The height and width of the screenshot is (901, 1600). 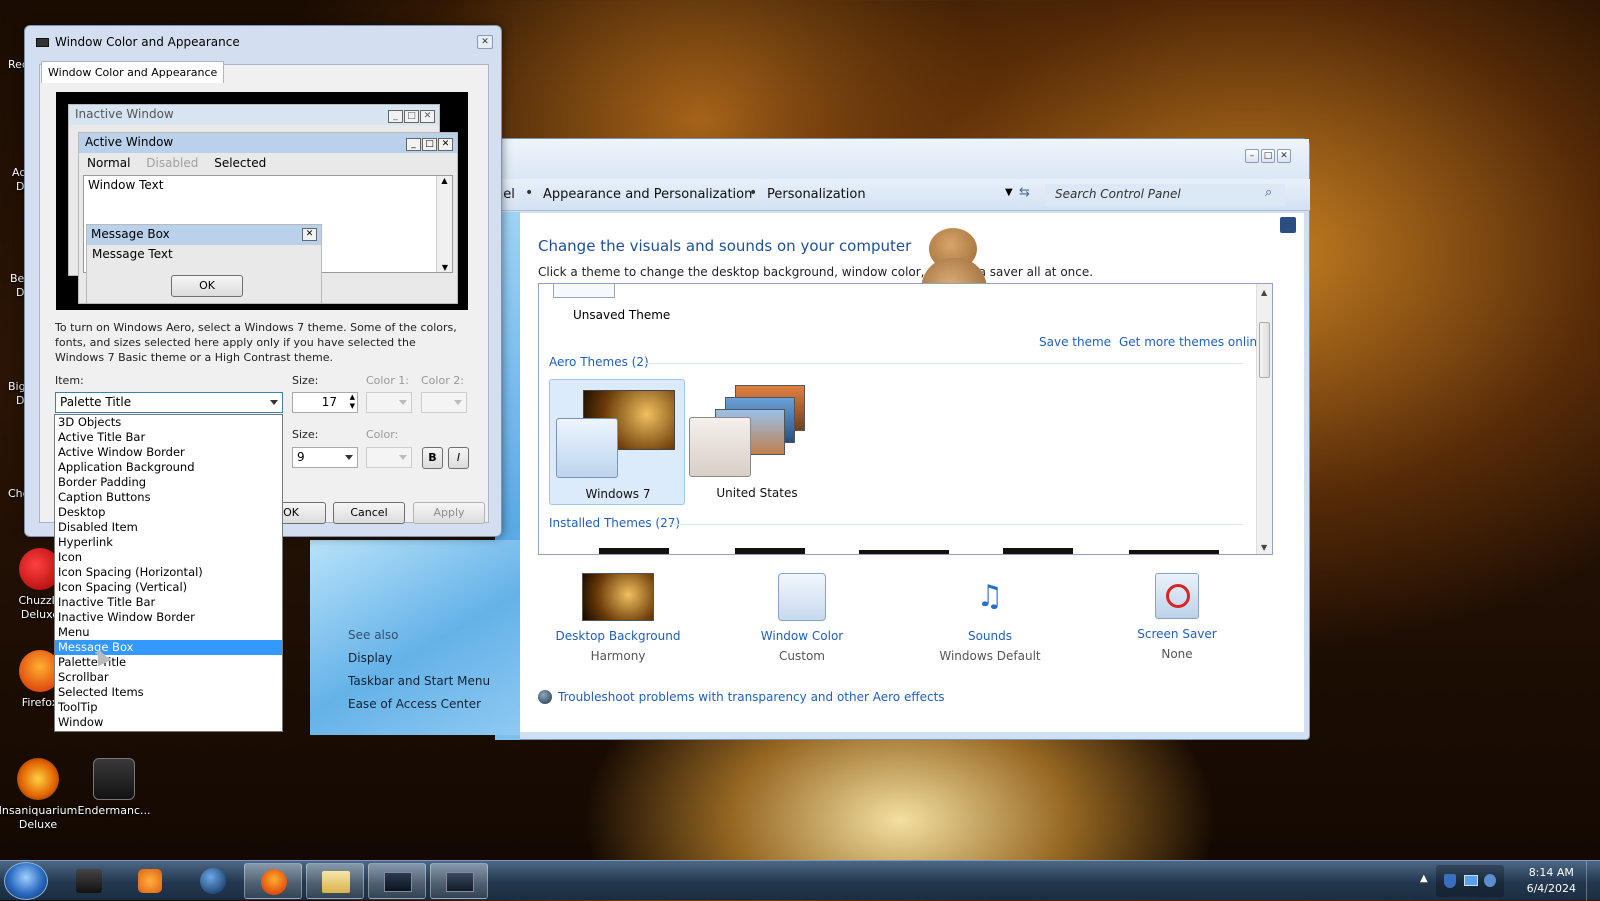 I want to click on font-color-picker, so click(x=389, y=457).